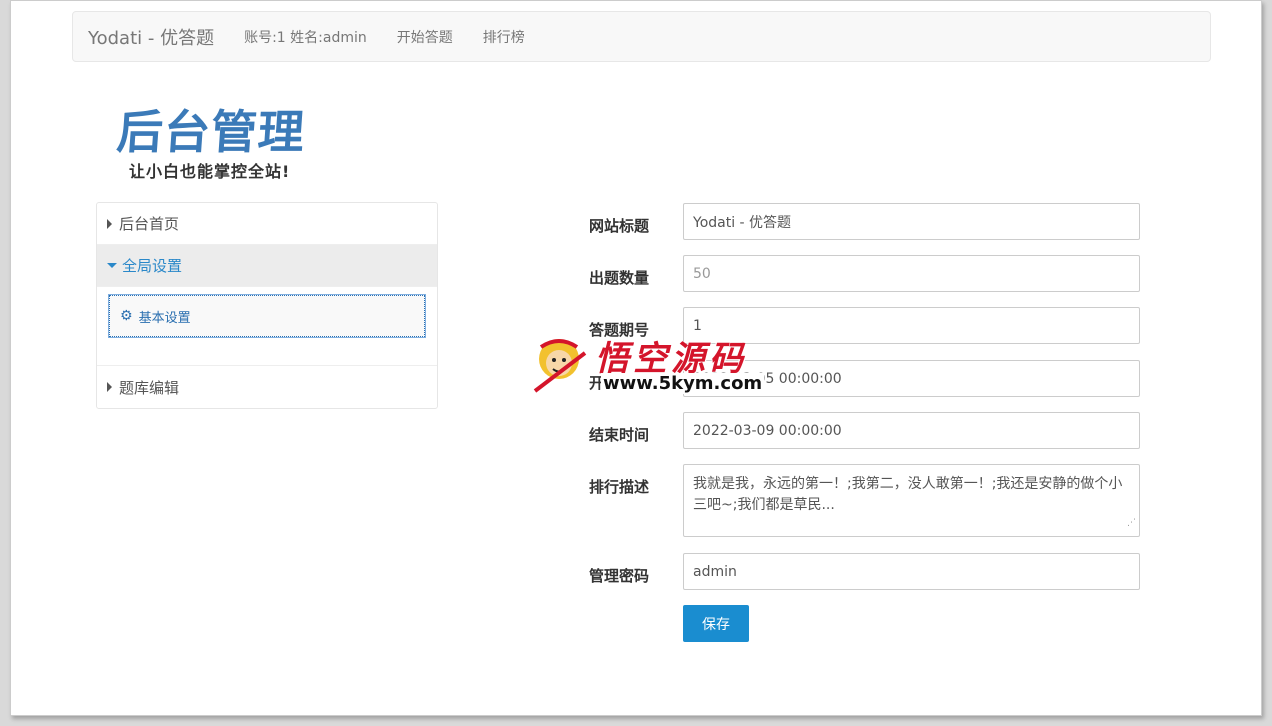  Describe the element at coordinates (619, 383) in the screenshot. I see `start-time-label: 开始时间` at that location.